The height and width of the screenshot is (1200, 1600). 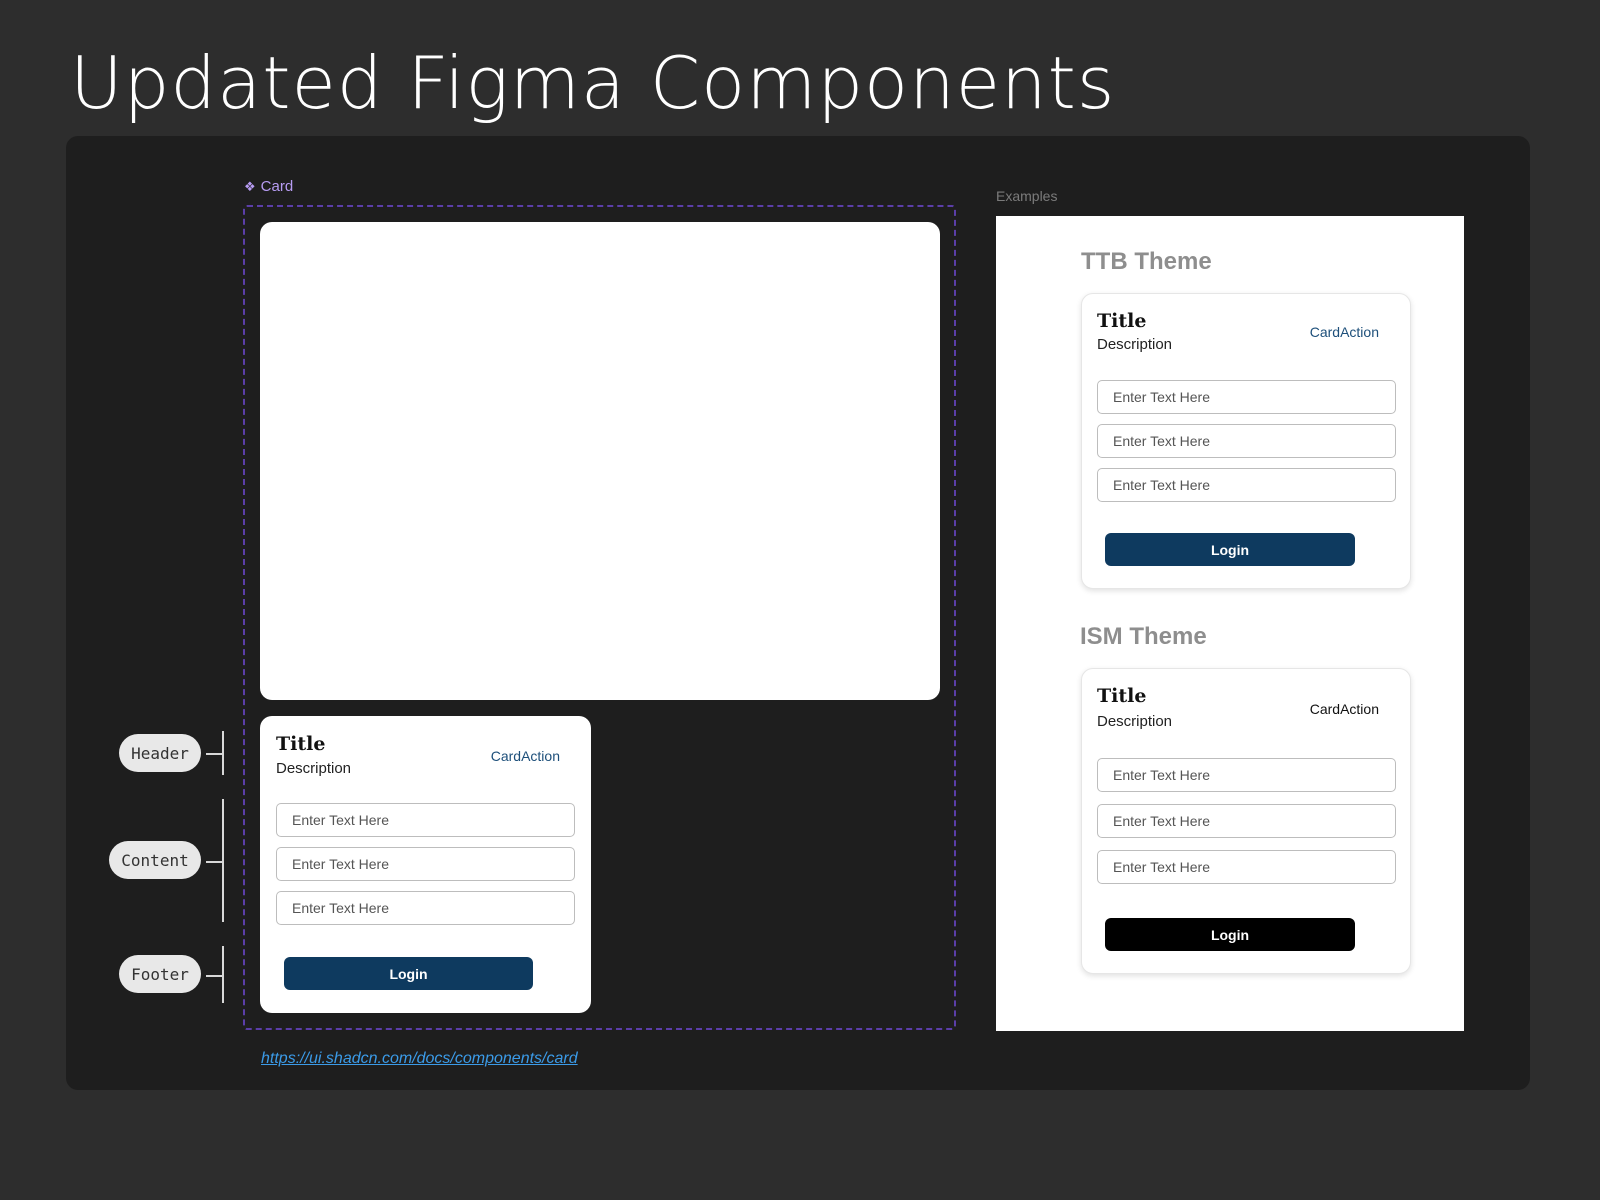 What do you see at coordinates (215, 974) in the screenshot?
I see `footer-bracket` at bounding box center [215, 974].